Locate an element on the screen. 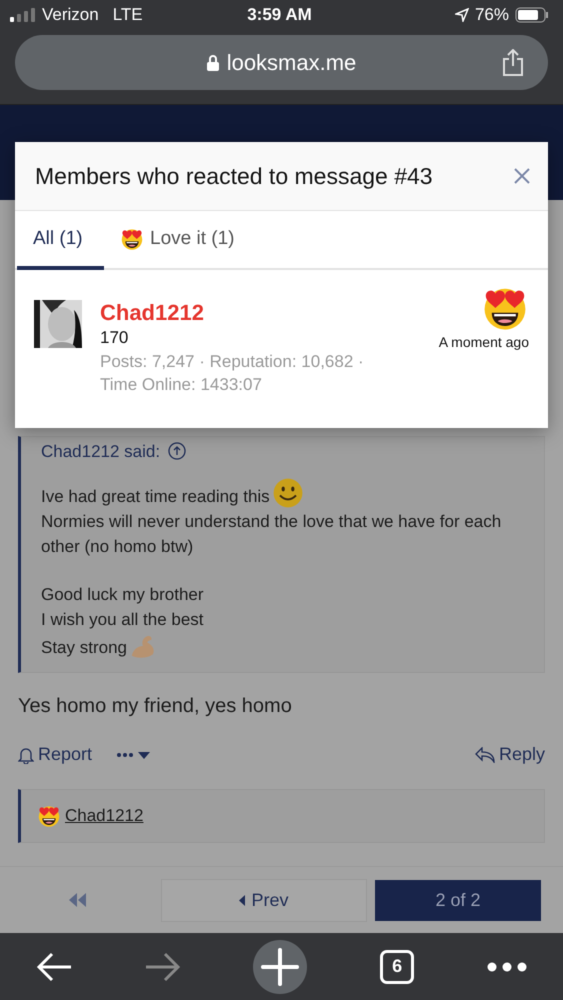 The width and height of the screenshot is (563, 1000). reply-arrow-icon is located at coordinates (484, 754).